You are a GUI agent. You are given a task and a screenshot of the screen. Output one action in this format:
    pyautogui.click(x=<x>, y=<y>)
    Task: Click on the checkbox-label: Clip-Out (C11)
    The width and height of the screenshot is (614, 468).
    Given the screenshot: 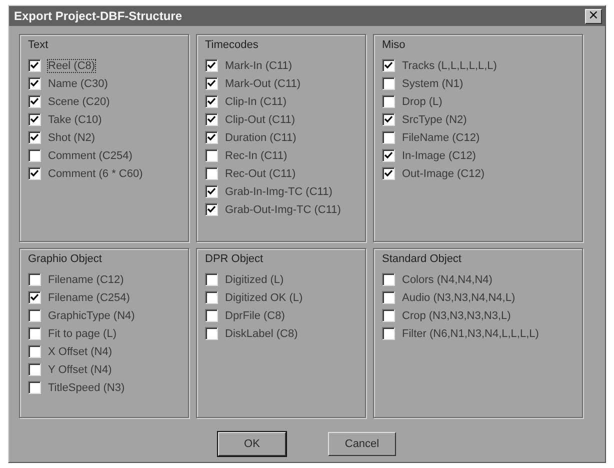 What is the action you would take?
    pyautogui.click(x=260, y=120)
    